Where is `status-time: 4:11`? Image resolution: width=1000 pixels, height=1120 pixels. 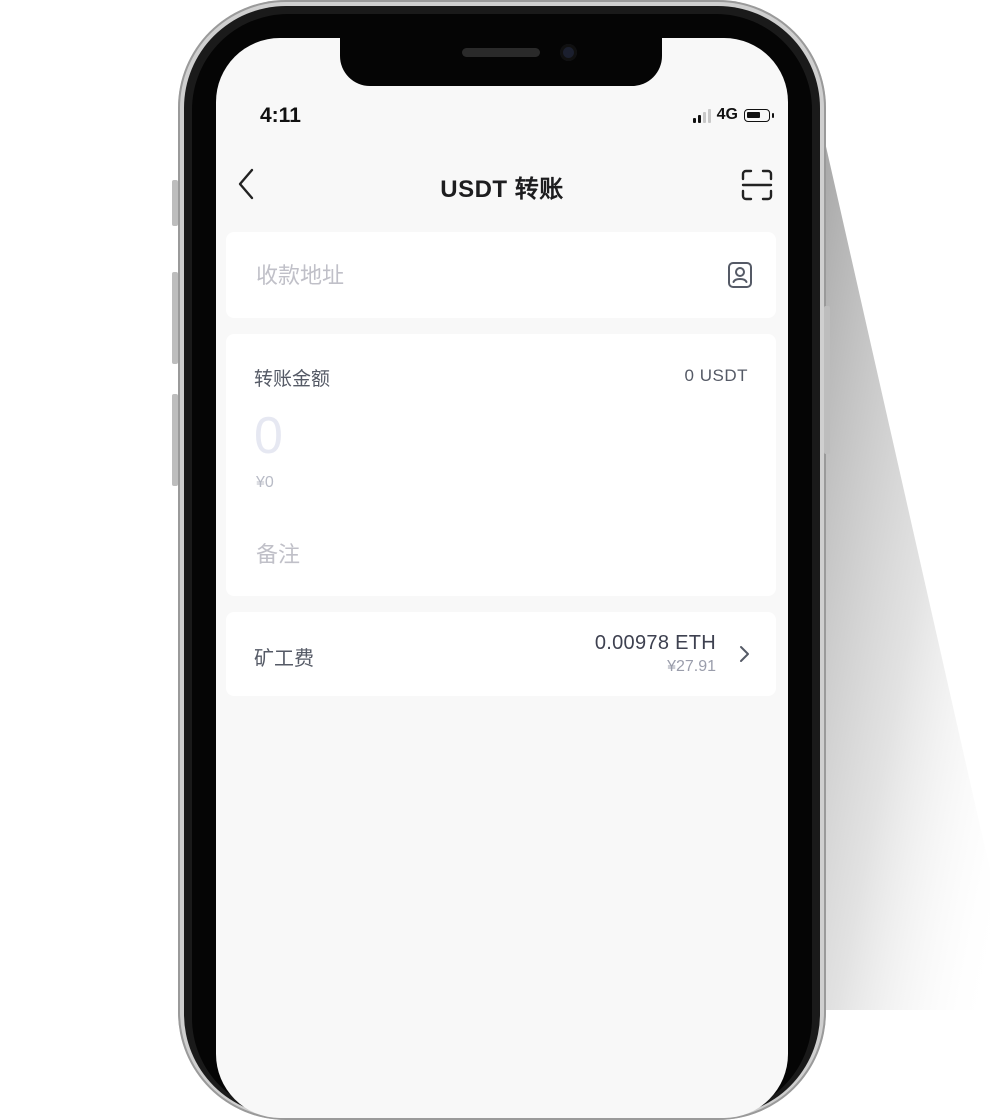
status-time: 4:11 is located at coordinates (280, 115).